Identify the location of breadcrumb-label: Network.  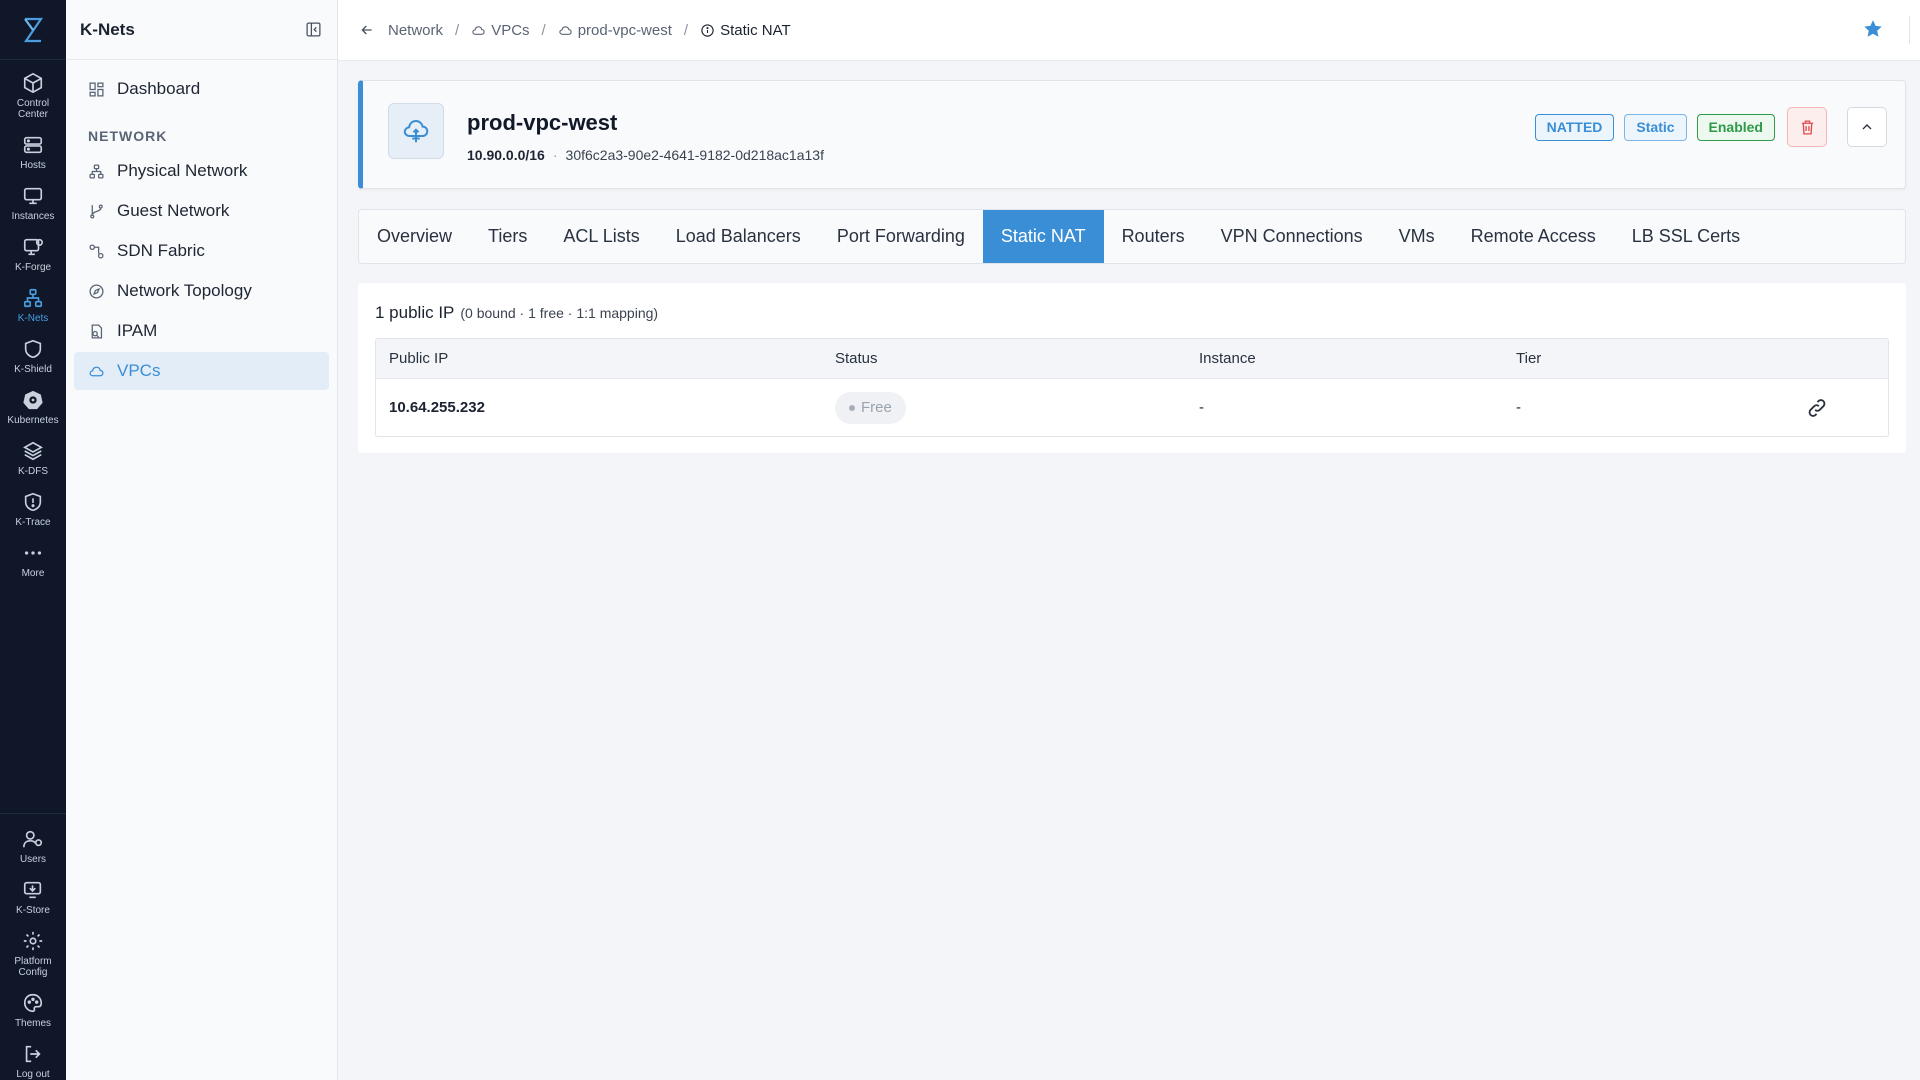
(416, 30).